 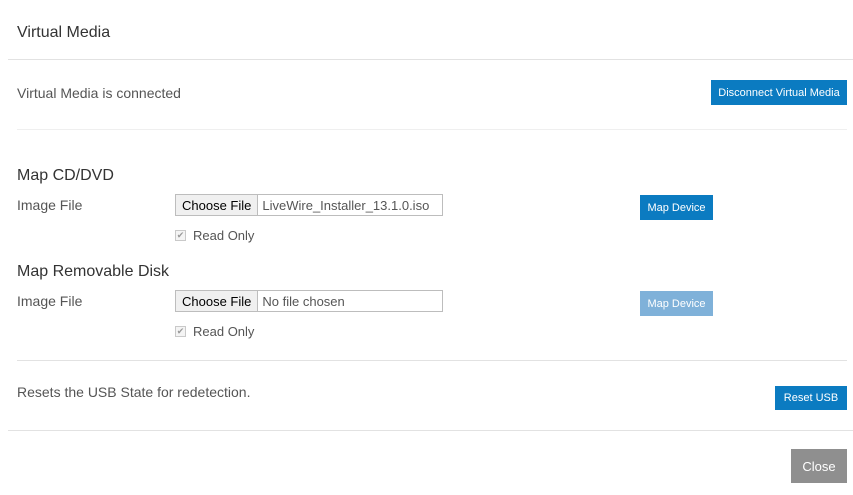 What do you see at coordinates (346, 205) in the screenshot?
I see `cd-file-name: LiveWire_Installer_13.1.0.iso` at bounding box center [346, 205].